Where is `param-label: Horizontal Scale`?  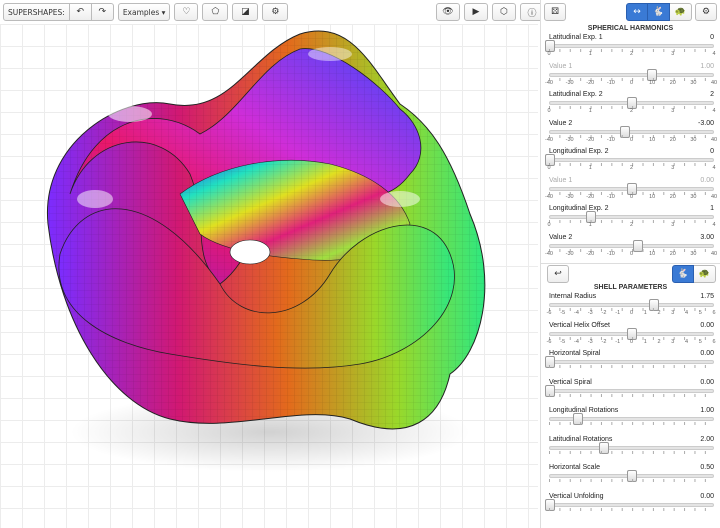 param-label: Horizontal Scale is located at coordinates (574, 467).